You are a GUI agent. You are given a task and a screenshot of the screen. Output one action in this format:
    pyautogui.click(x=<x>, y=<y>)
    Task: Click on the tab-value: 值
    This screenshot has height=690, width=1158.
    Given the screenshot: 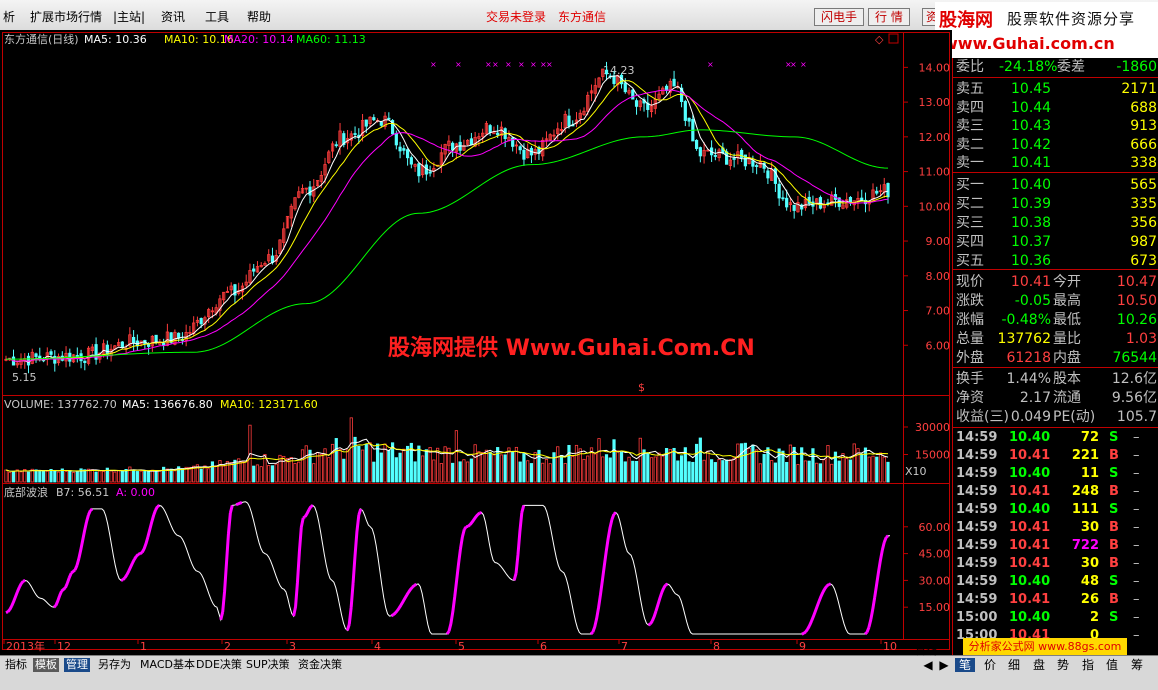 What is the action you would take?
    pyautogui.click(x=1112, y=665)
    